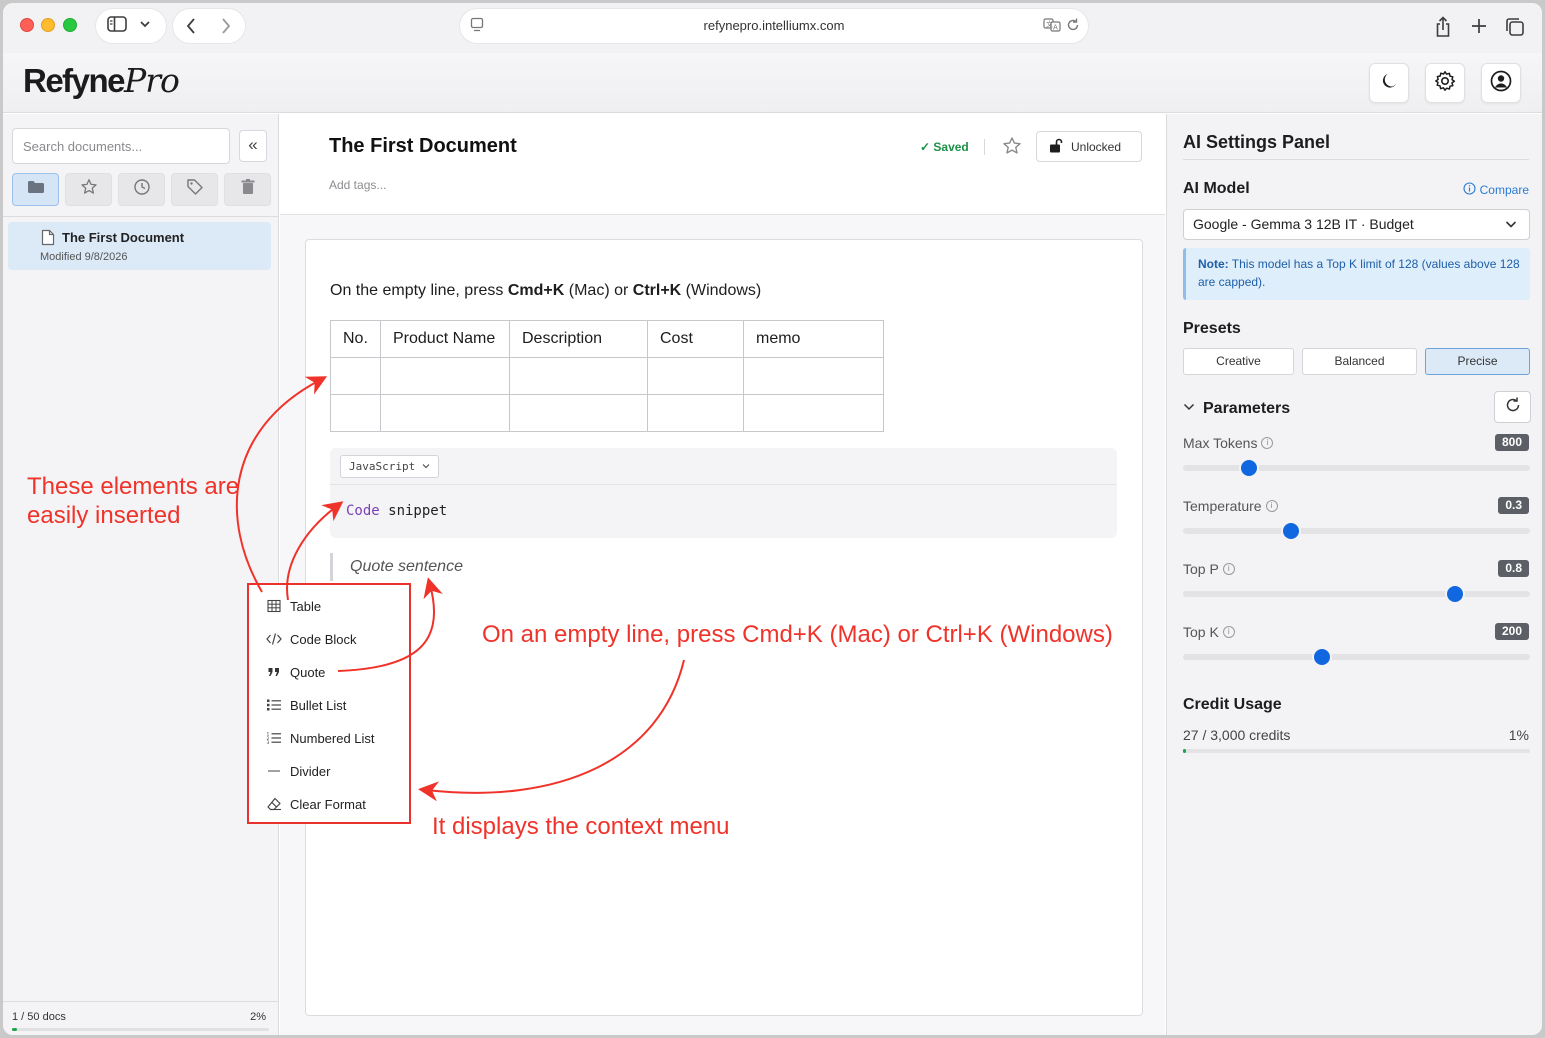  Describe the element at coordinates (1303, 224) in the screenshot. I see `model-select-value: Google - Gemma 3 12B IT · Budget` at that location.